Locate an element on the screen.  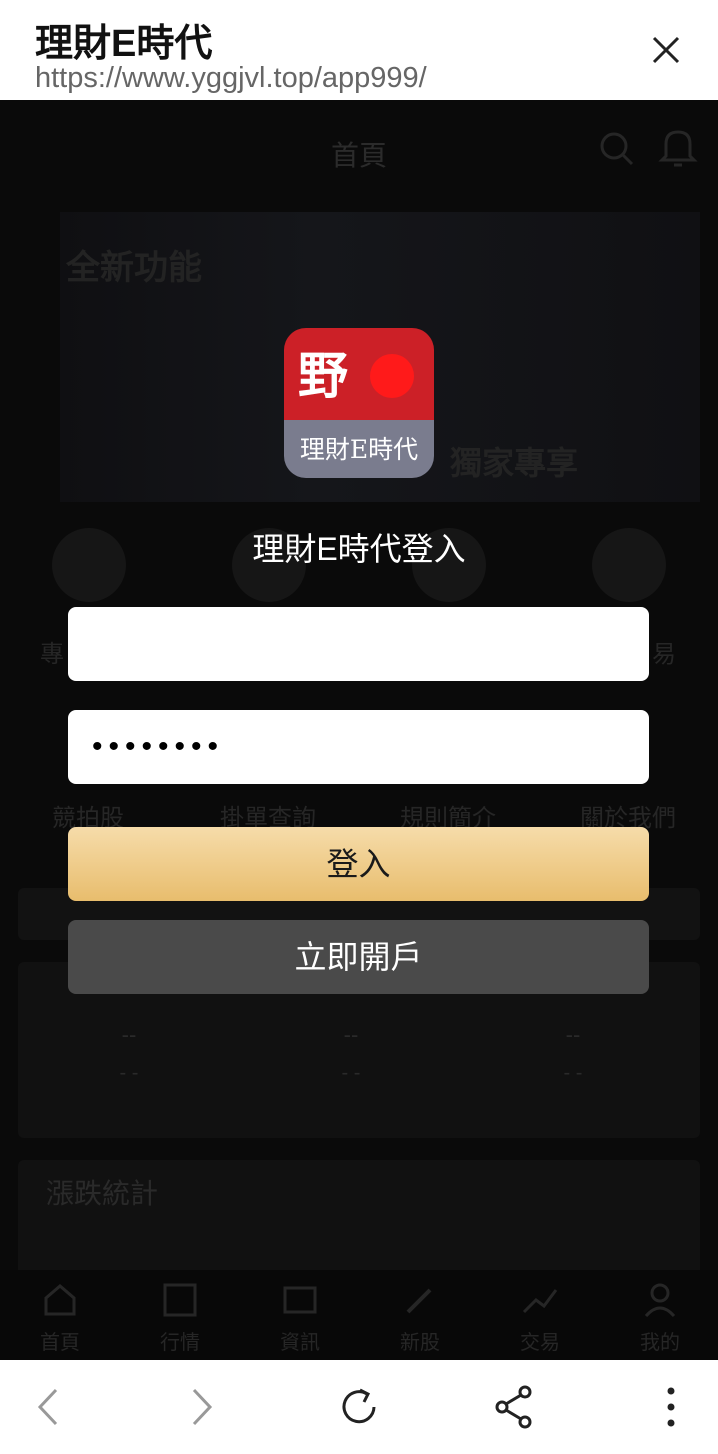
password-input is located at coordinates (358, 747).